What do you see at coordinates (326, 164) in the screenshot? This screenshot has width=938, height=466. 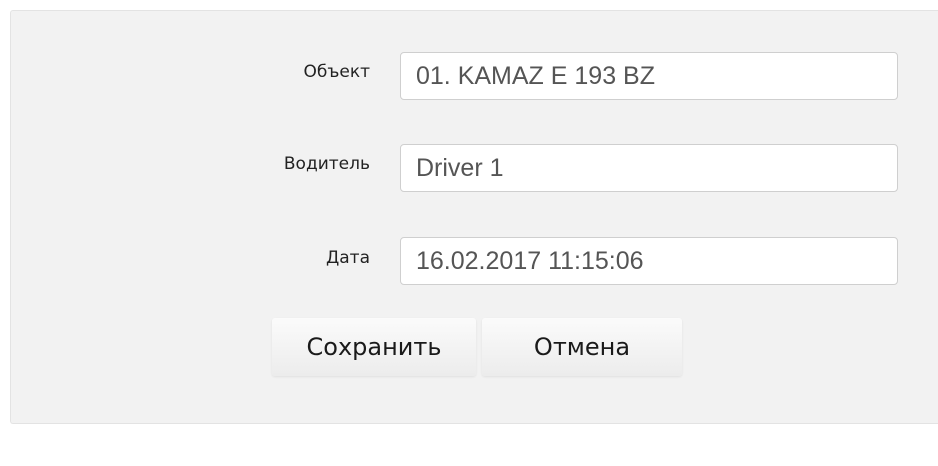 I see `driver-label: Водитель` at bounding box center [326, 164].